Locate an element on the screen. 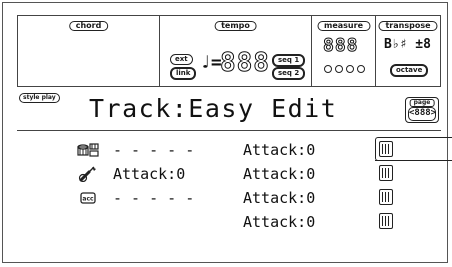 This screenshot has width=452, height=267. acc-icon: acc is located at coordinates (88, 198).